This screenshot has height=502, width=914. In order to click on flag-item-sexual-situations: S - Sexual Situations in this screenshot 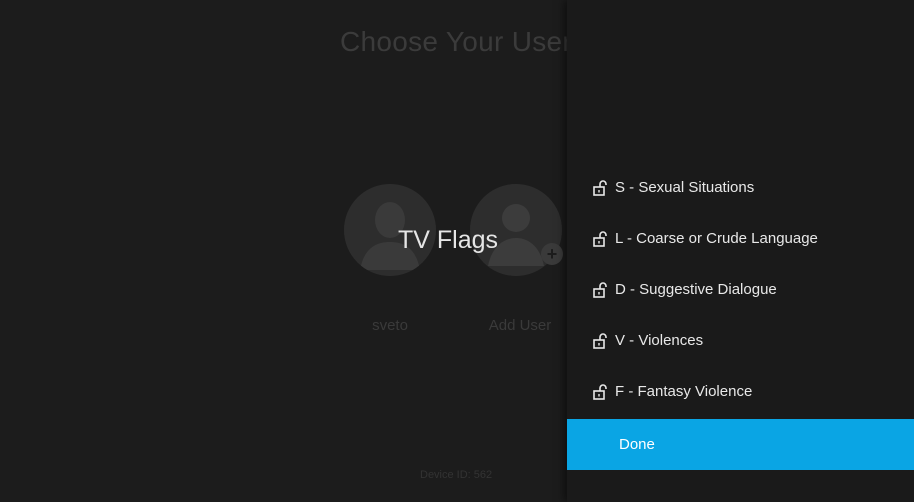, I will do `click(740, 187)`.